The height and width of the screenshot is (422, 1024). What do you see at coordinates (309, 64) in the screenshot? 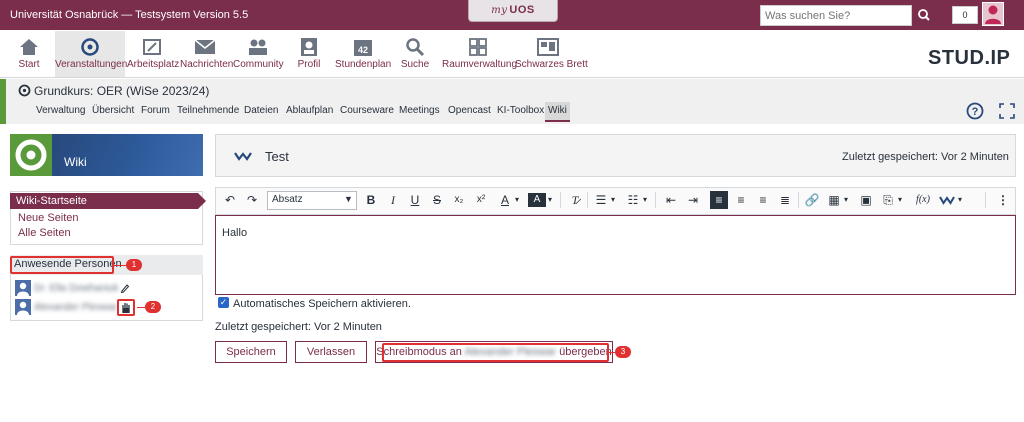
I see `nav-label: Profil` at bounding box center [309, 64].